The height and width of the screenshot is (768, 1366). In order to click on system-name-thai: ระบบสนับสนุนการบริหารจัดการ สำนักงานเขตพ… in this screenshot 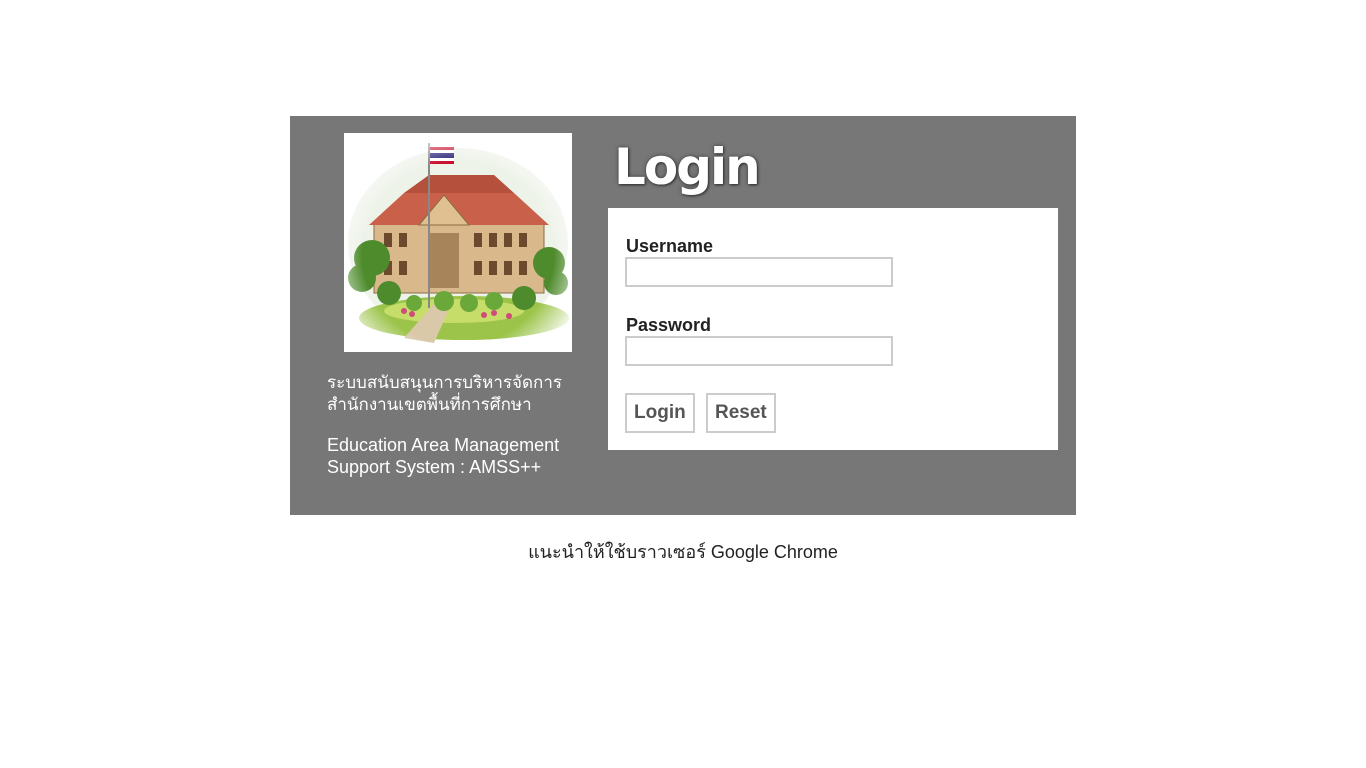, I will do `click(457, 394)`.